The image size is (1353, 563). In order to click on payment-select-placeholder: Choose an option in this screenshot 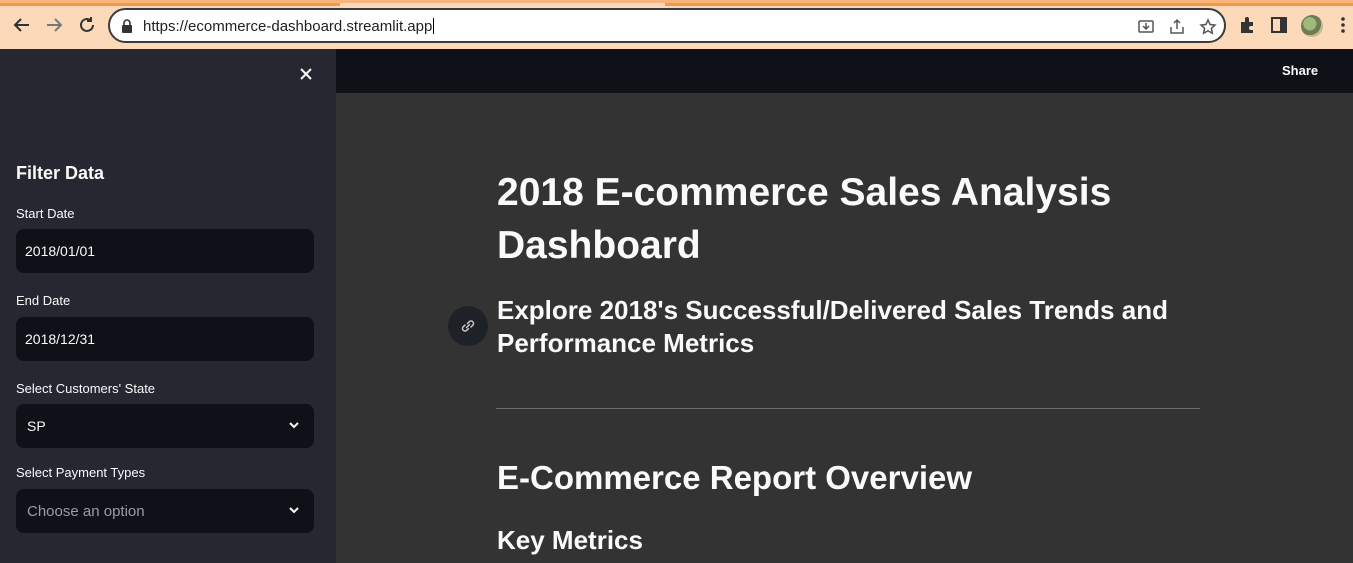, I will do `click(86, 511)`.